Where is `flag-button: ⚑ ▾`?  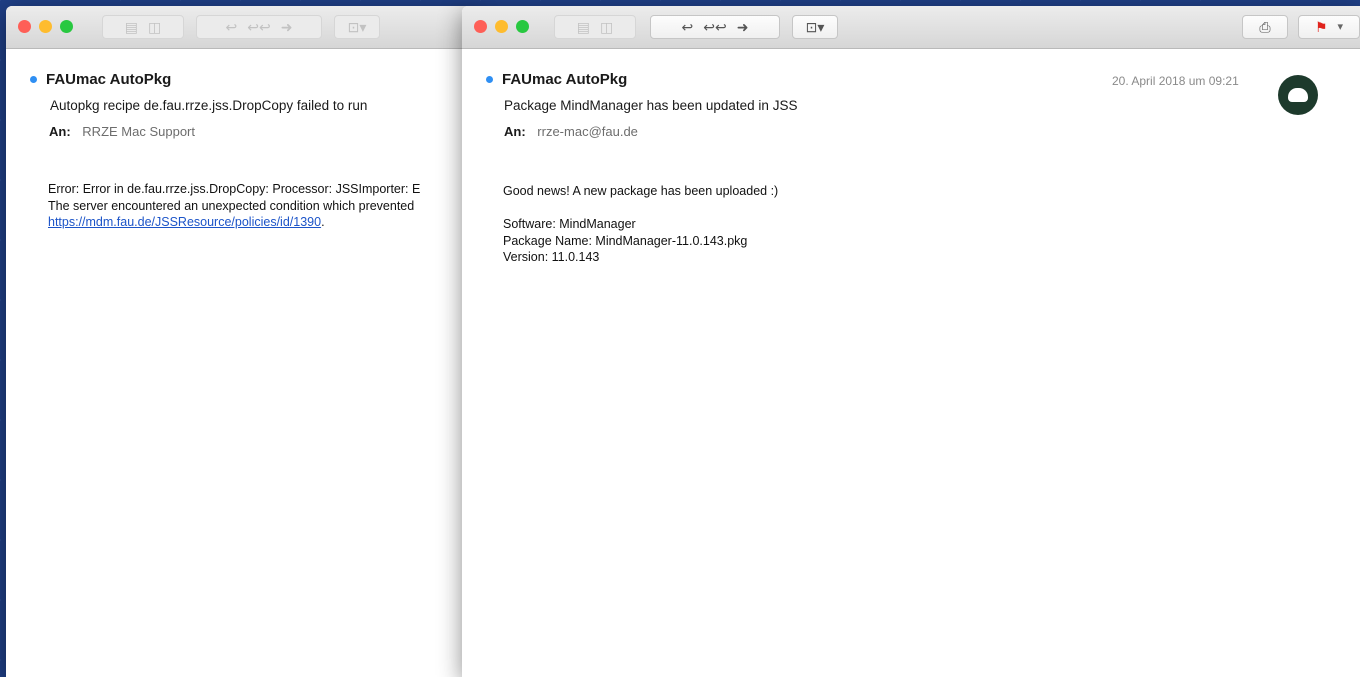 flag-button: ⚑ ▾ is located at coordinates (1329, 27).